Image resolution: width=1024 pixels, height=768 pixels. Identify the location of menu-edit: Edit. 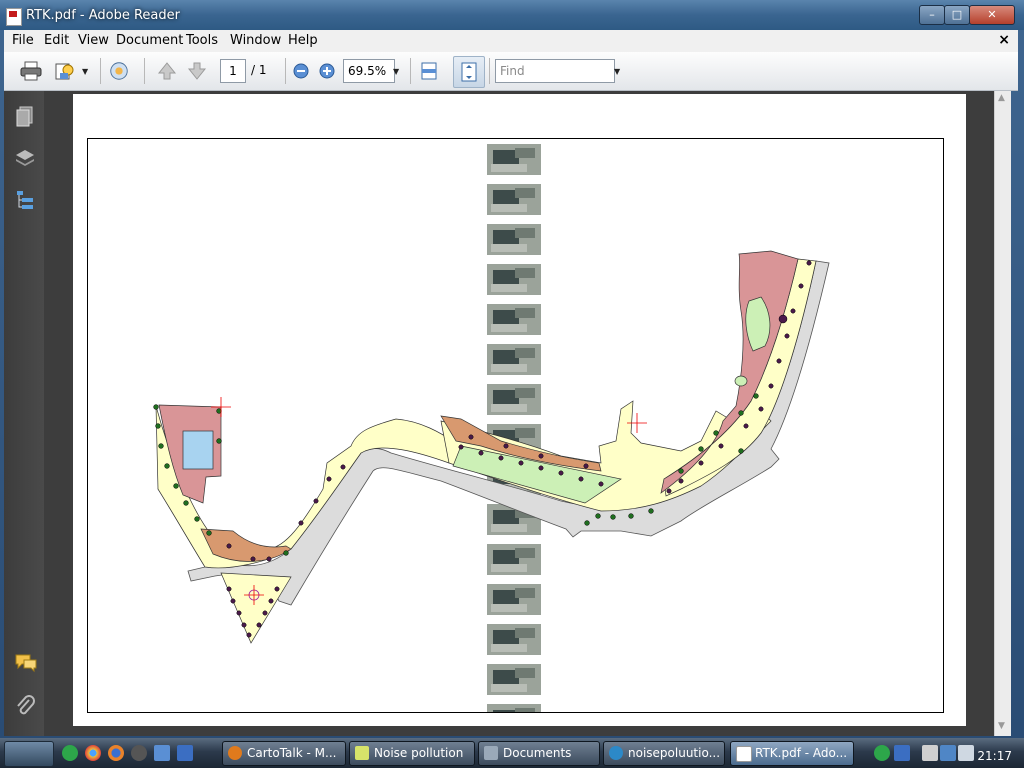
(56, 40).